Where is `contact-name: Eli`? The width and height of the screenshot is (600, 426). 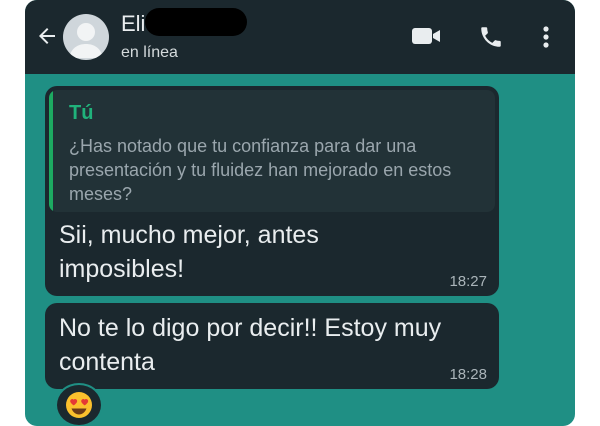
contact-name: Eli is located at coordinates (133, 24).